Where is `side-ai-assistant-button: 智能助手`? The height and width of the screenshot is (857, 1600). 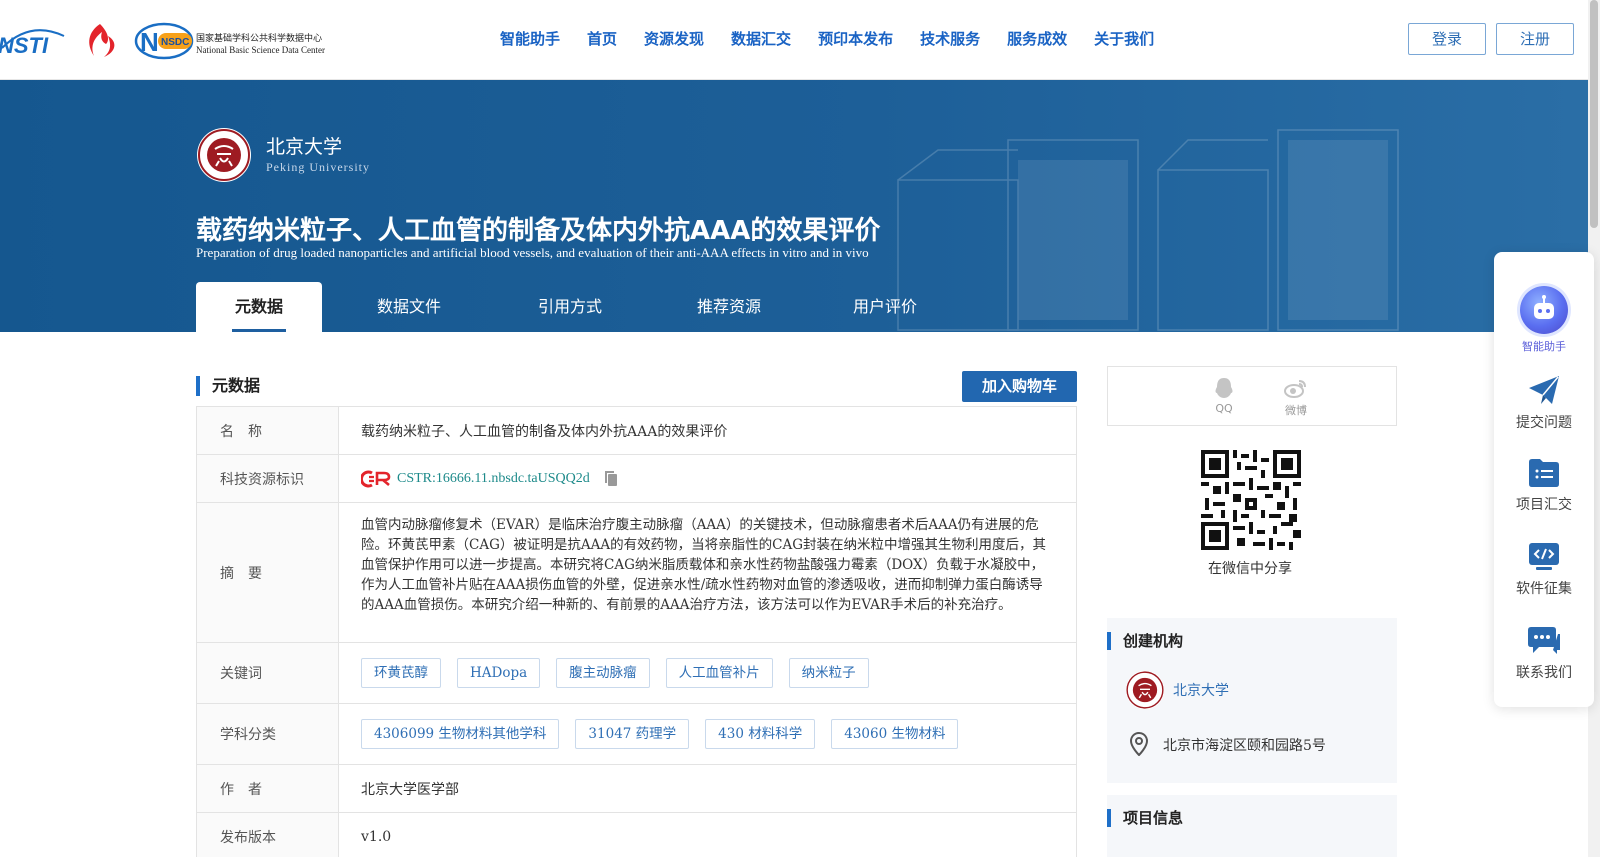
side-ai-assistant-button: 智能助手 is located at coordinates (1544, 320).